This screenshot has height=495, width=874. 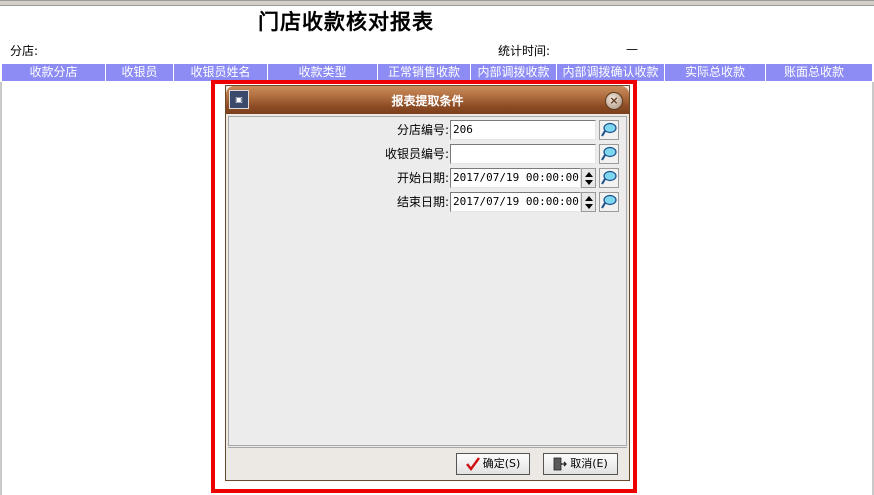 I want to click on window-top-border, so click(x=437, y=3).